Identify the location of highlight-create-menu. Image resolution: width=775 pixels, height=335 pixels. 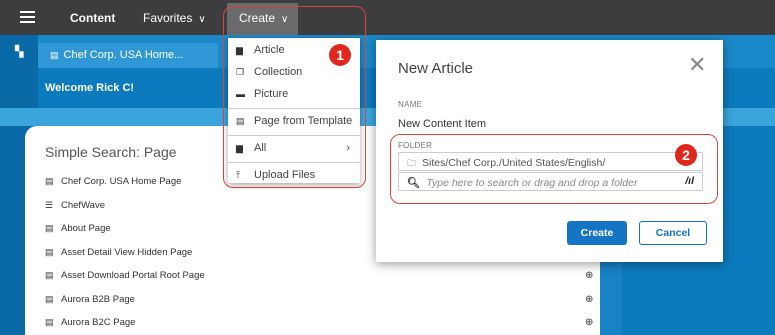
(294, 97).